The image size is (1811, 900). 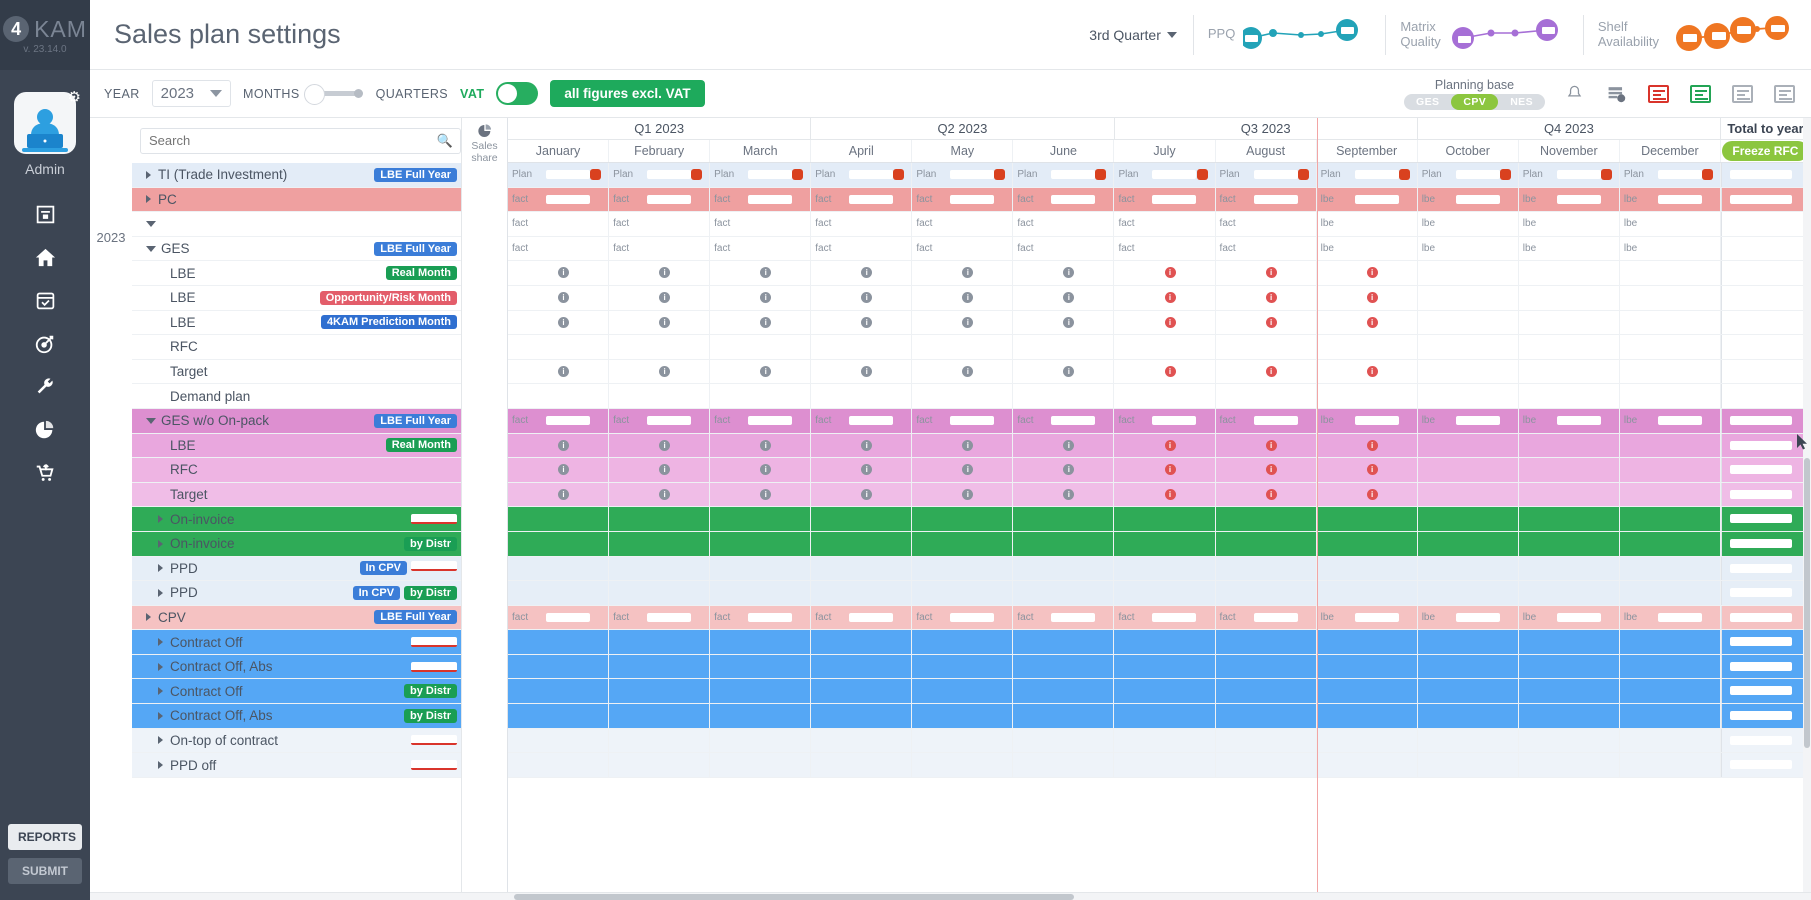 I want to click on row-badge: by Distr, so click(x=430, y=543).